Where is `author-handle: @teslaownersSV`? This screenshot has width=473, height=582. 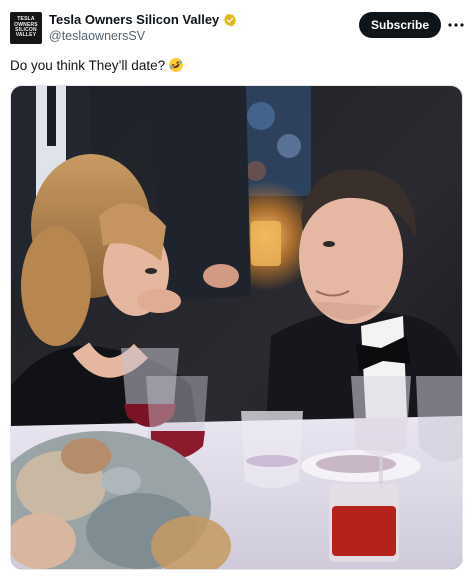
author-handle: @teslaownersSV is located at coordinates (97, 36).